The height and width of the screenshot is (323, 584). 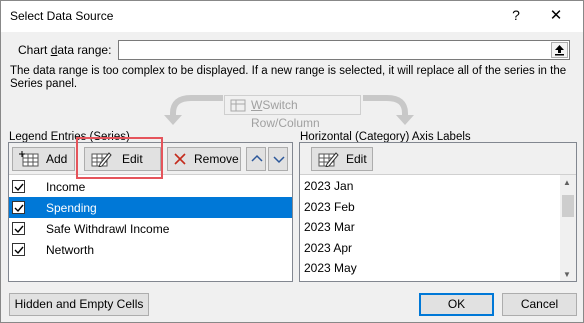 I want to click on series-row-networth: Networth, so click(x=150, y=249).